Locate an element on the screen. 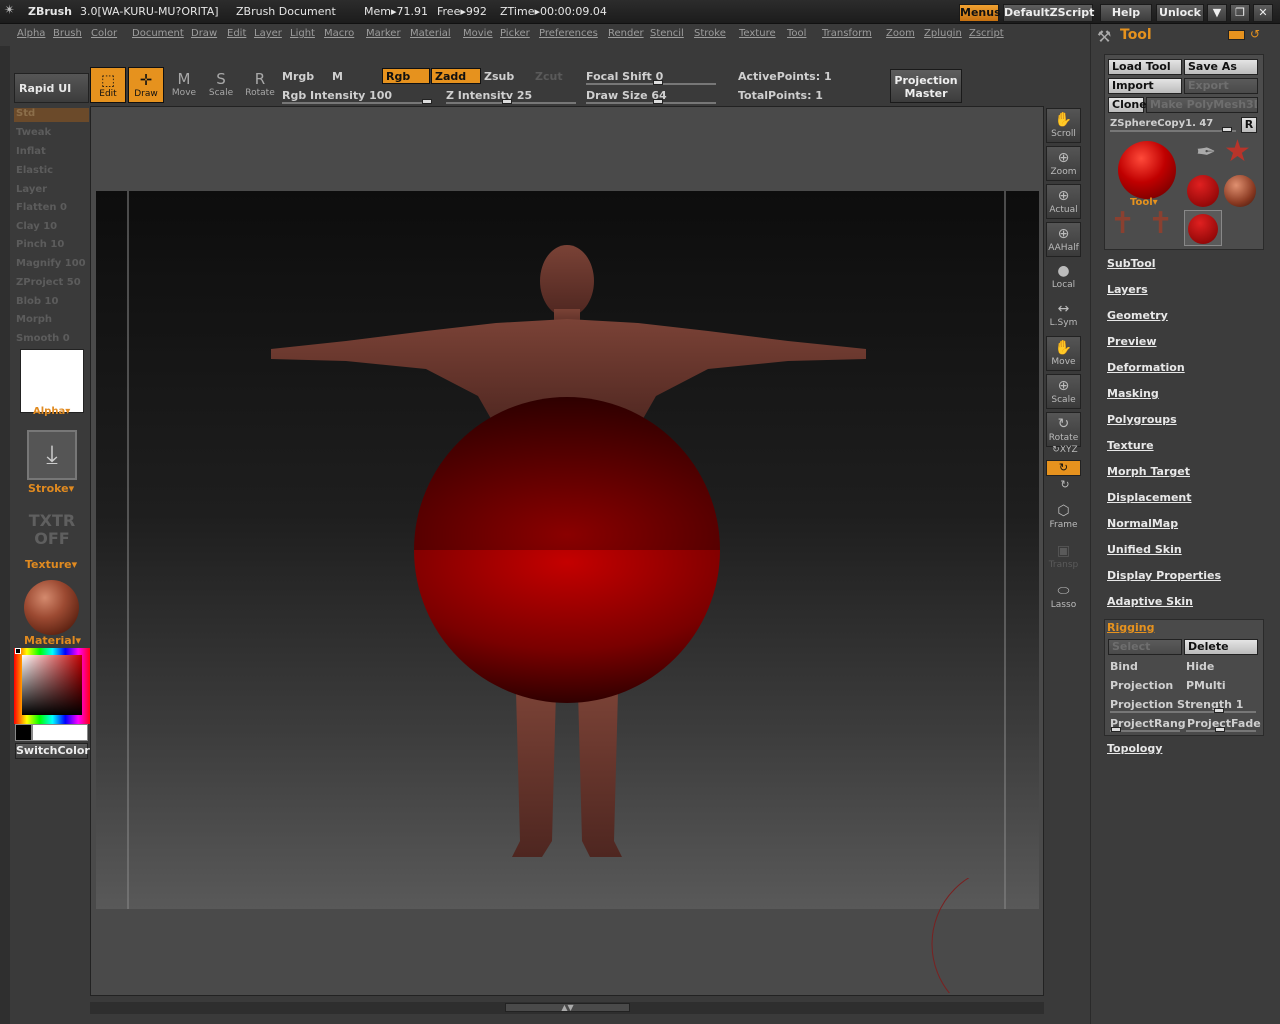  menu-movie: Movie is located at coordinates (478, 33).